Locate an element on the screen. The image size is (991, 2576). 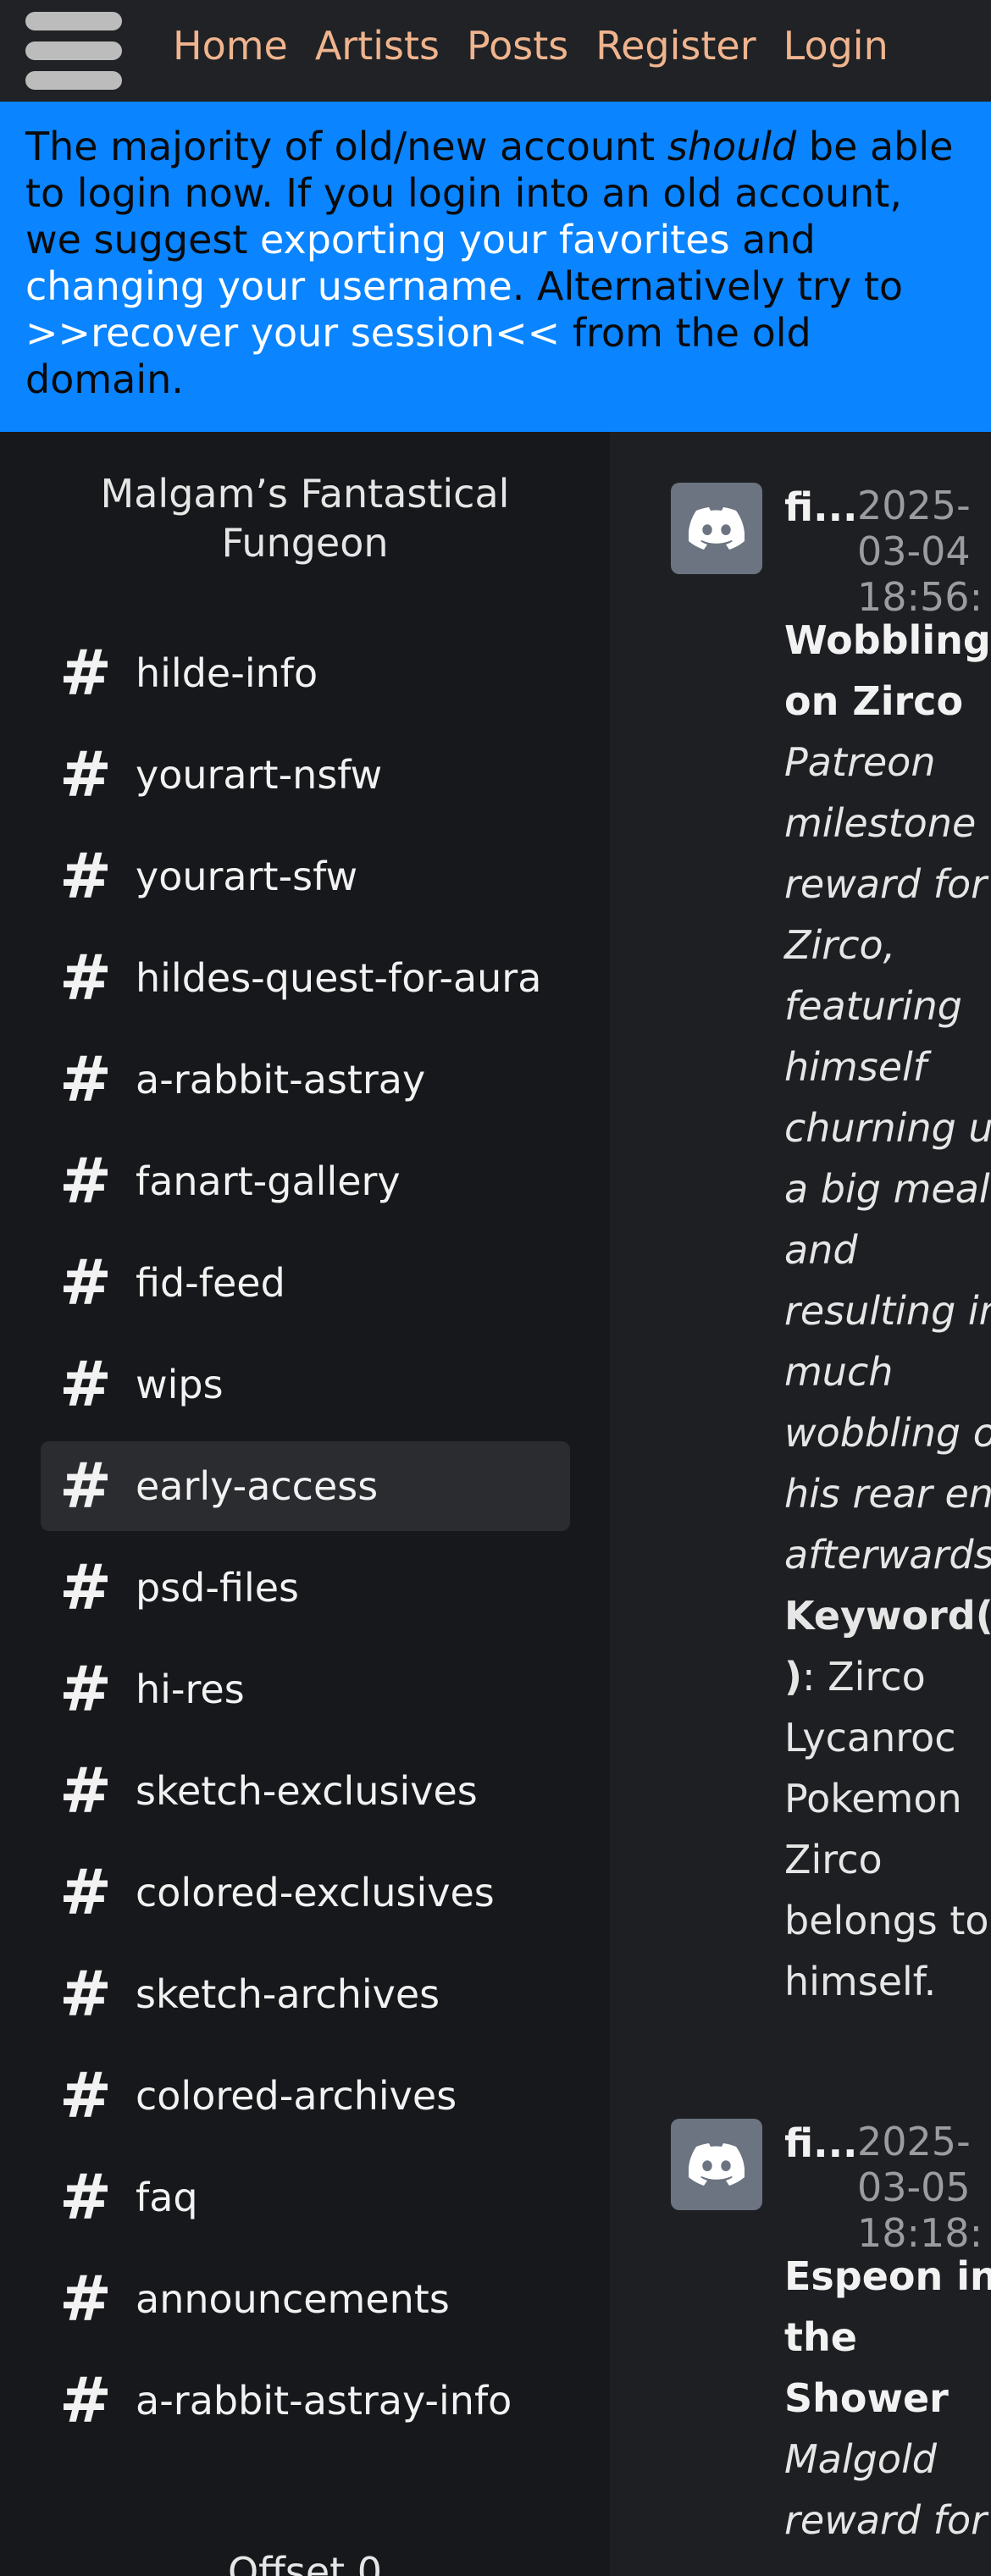
offset-label: Offset 0 is located at coordinates (305, 2562).